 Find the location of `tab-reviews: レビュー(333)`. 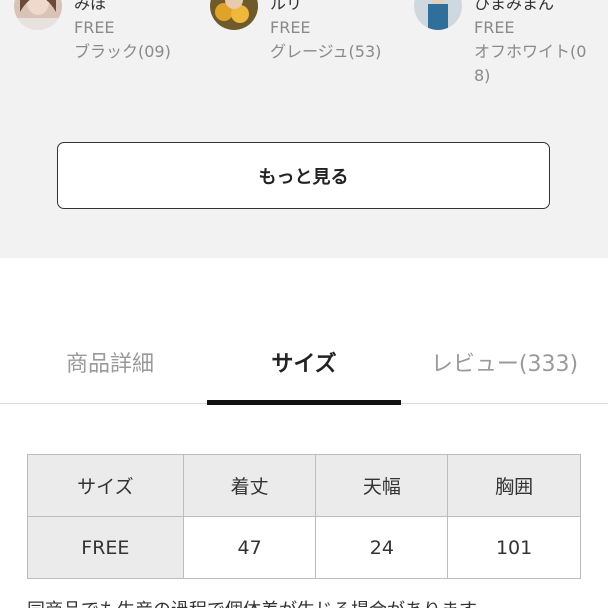

tab-reviews: レビュー(333) is located at coordinates (504, 367).